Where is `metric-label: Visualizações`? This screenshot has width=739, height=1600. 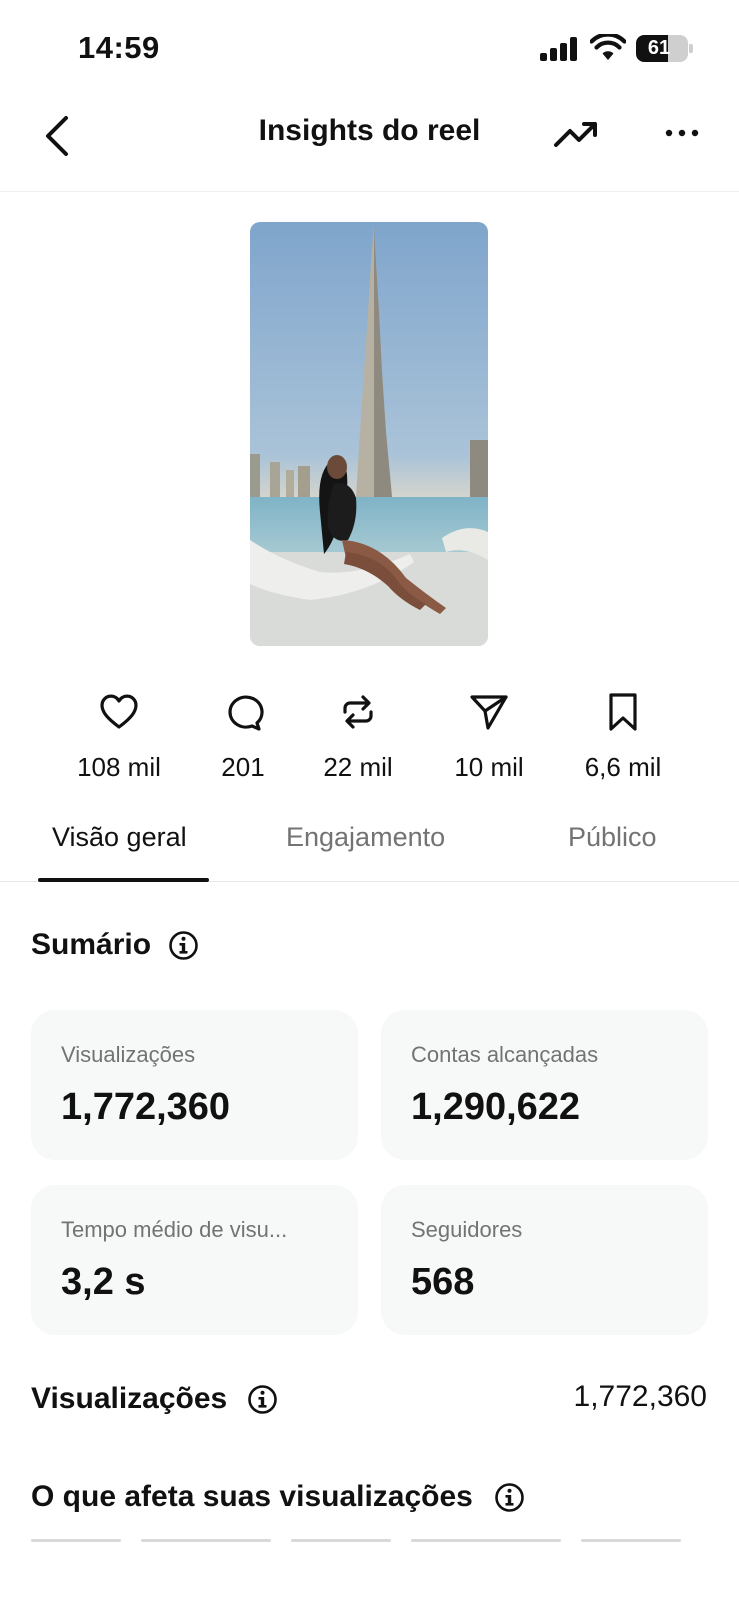 metric-label: Visualizações is located at coordinates (128, 1054).